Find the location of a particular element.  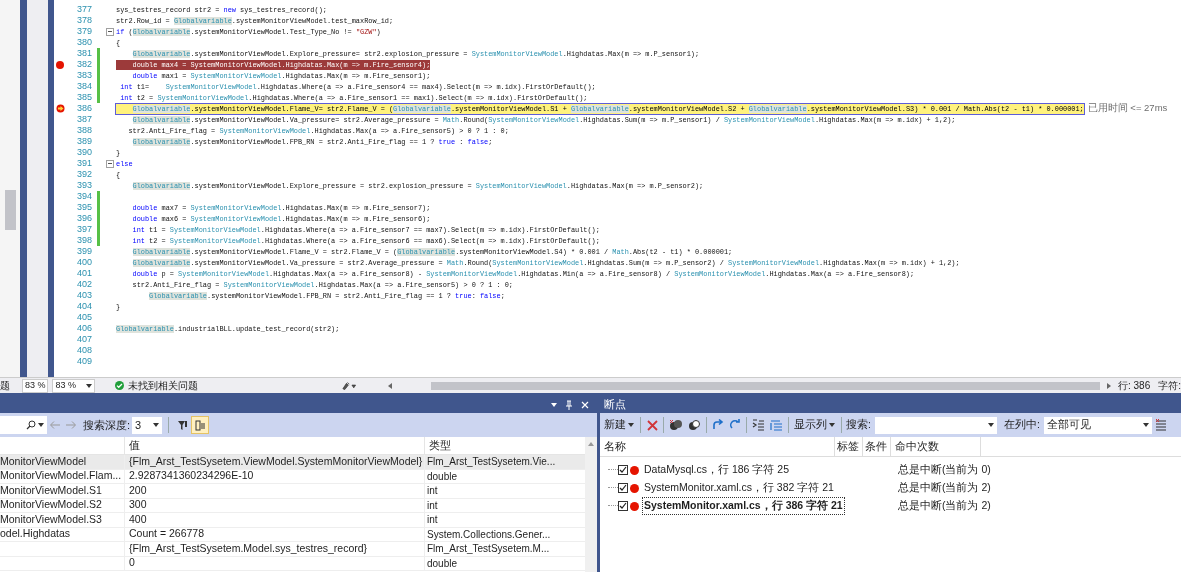

line-number: 395 is located at coordinates (83, 207).